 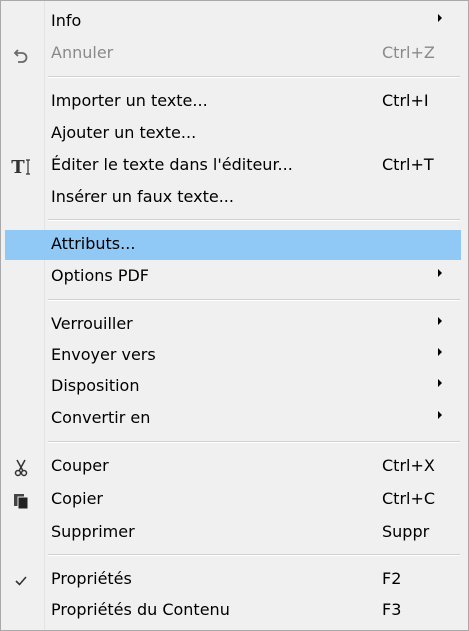 I want to click on menu-item-shortcut: Ctrl+X, so click(x=408, y=465).